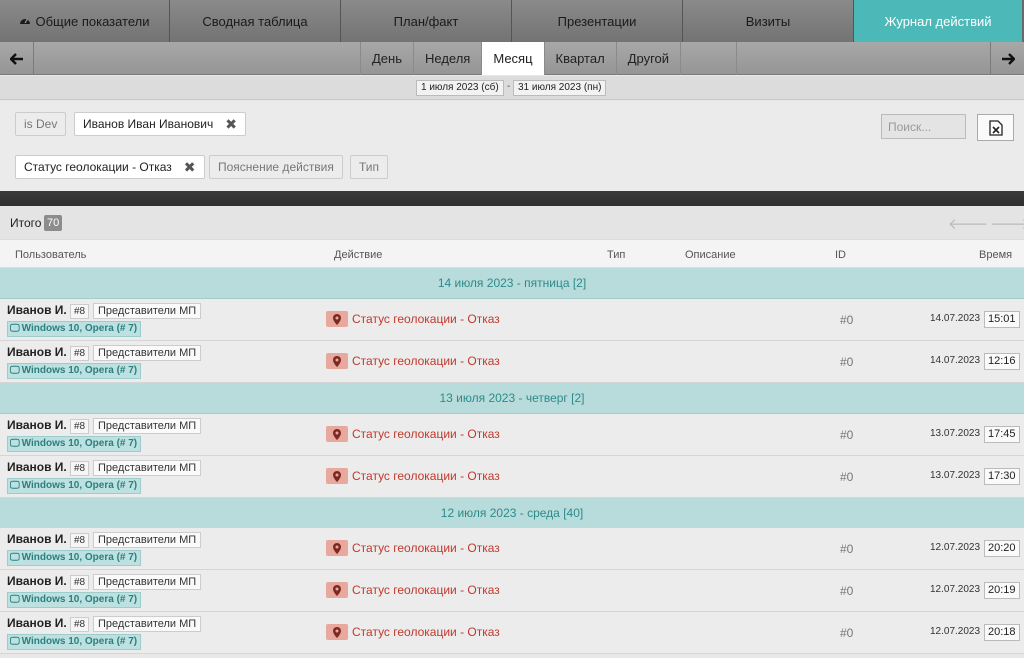 The height and width of the screenshot is (658, 1024). Describe the element at coordinates (387, 58) in the screenshot. I see `period-tab-day: День` at that location.